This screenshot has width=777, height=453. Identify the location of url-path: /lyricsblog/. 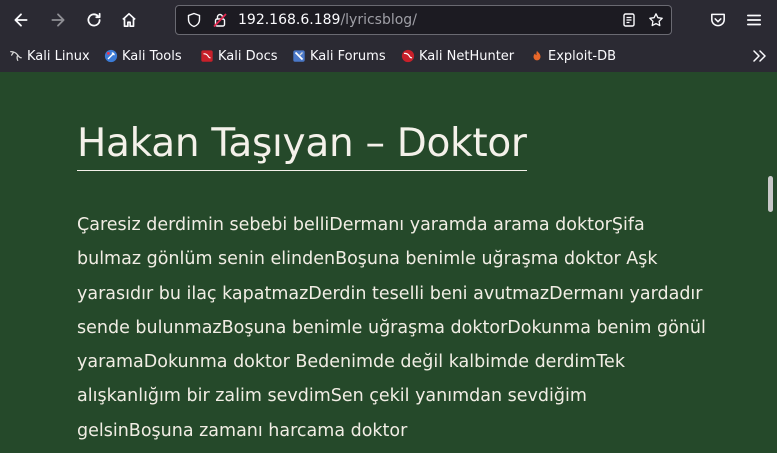
(378, 20).